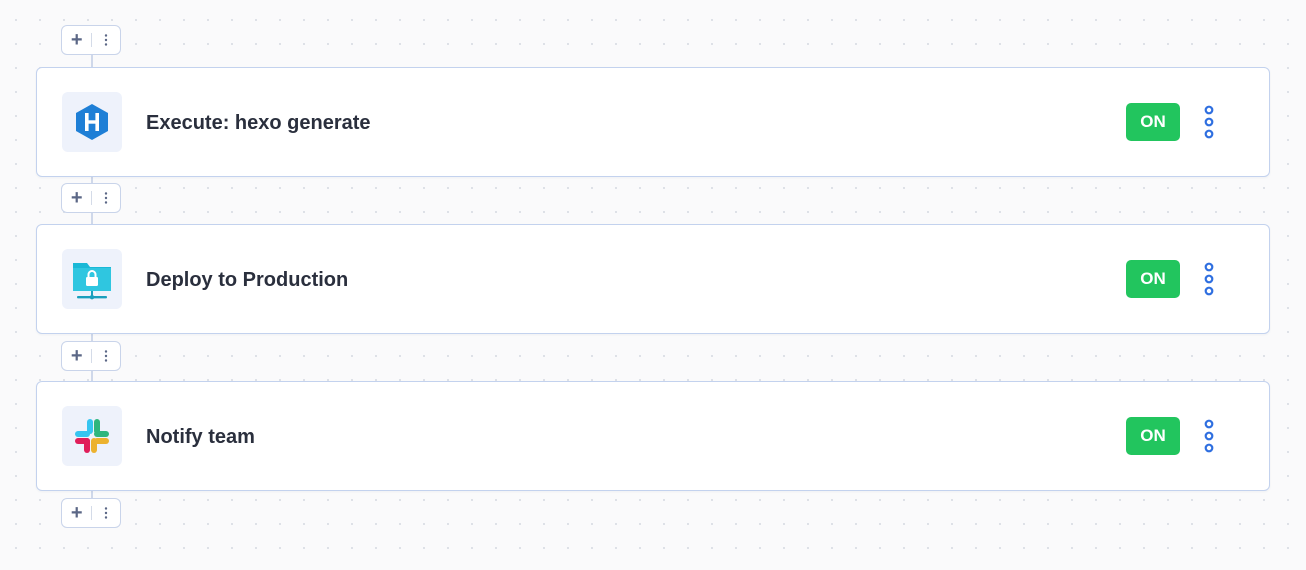  What do you see at coordinates (92, 61) in the screenshot?
I see `connector-line` at bounding box center [92, 61].